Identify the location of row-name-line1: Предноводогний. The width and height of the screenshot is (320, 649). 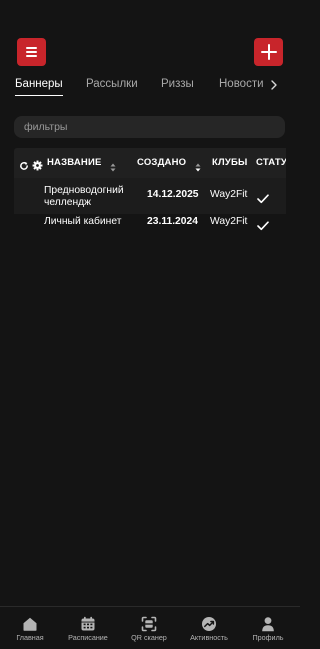
(84, 190).